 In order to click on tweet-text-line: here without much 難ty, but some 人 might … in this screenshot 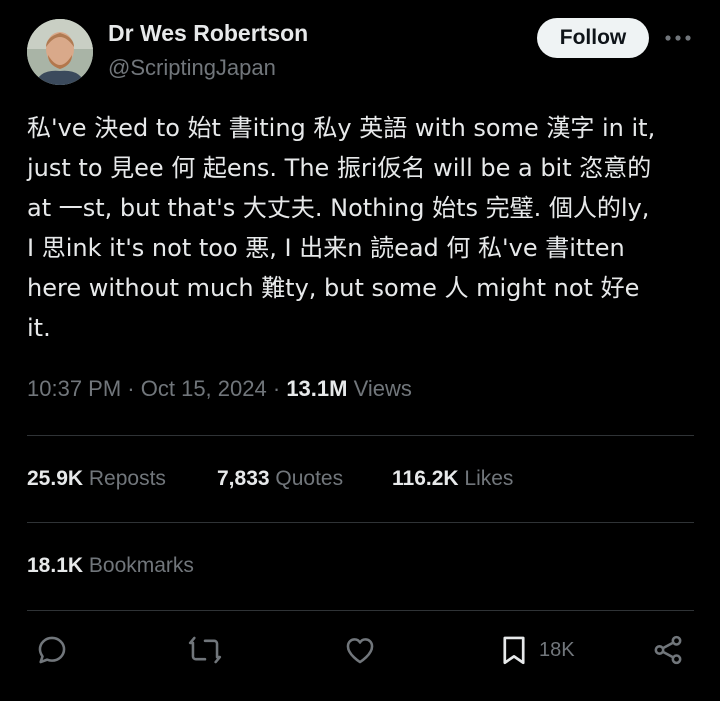, I will do `click(333, 288)`.